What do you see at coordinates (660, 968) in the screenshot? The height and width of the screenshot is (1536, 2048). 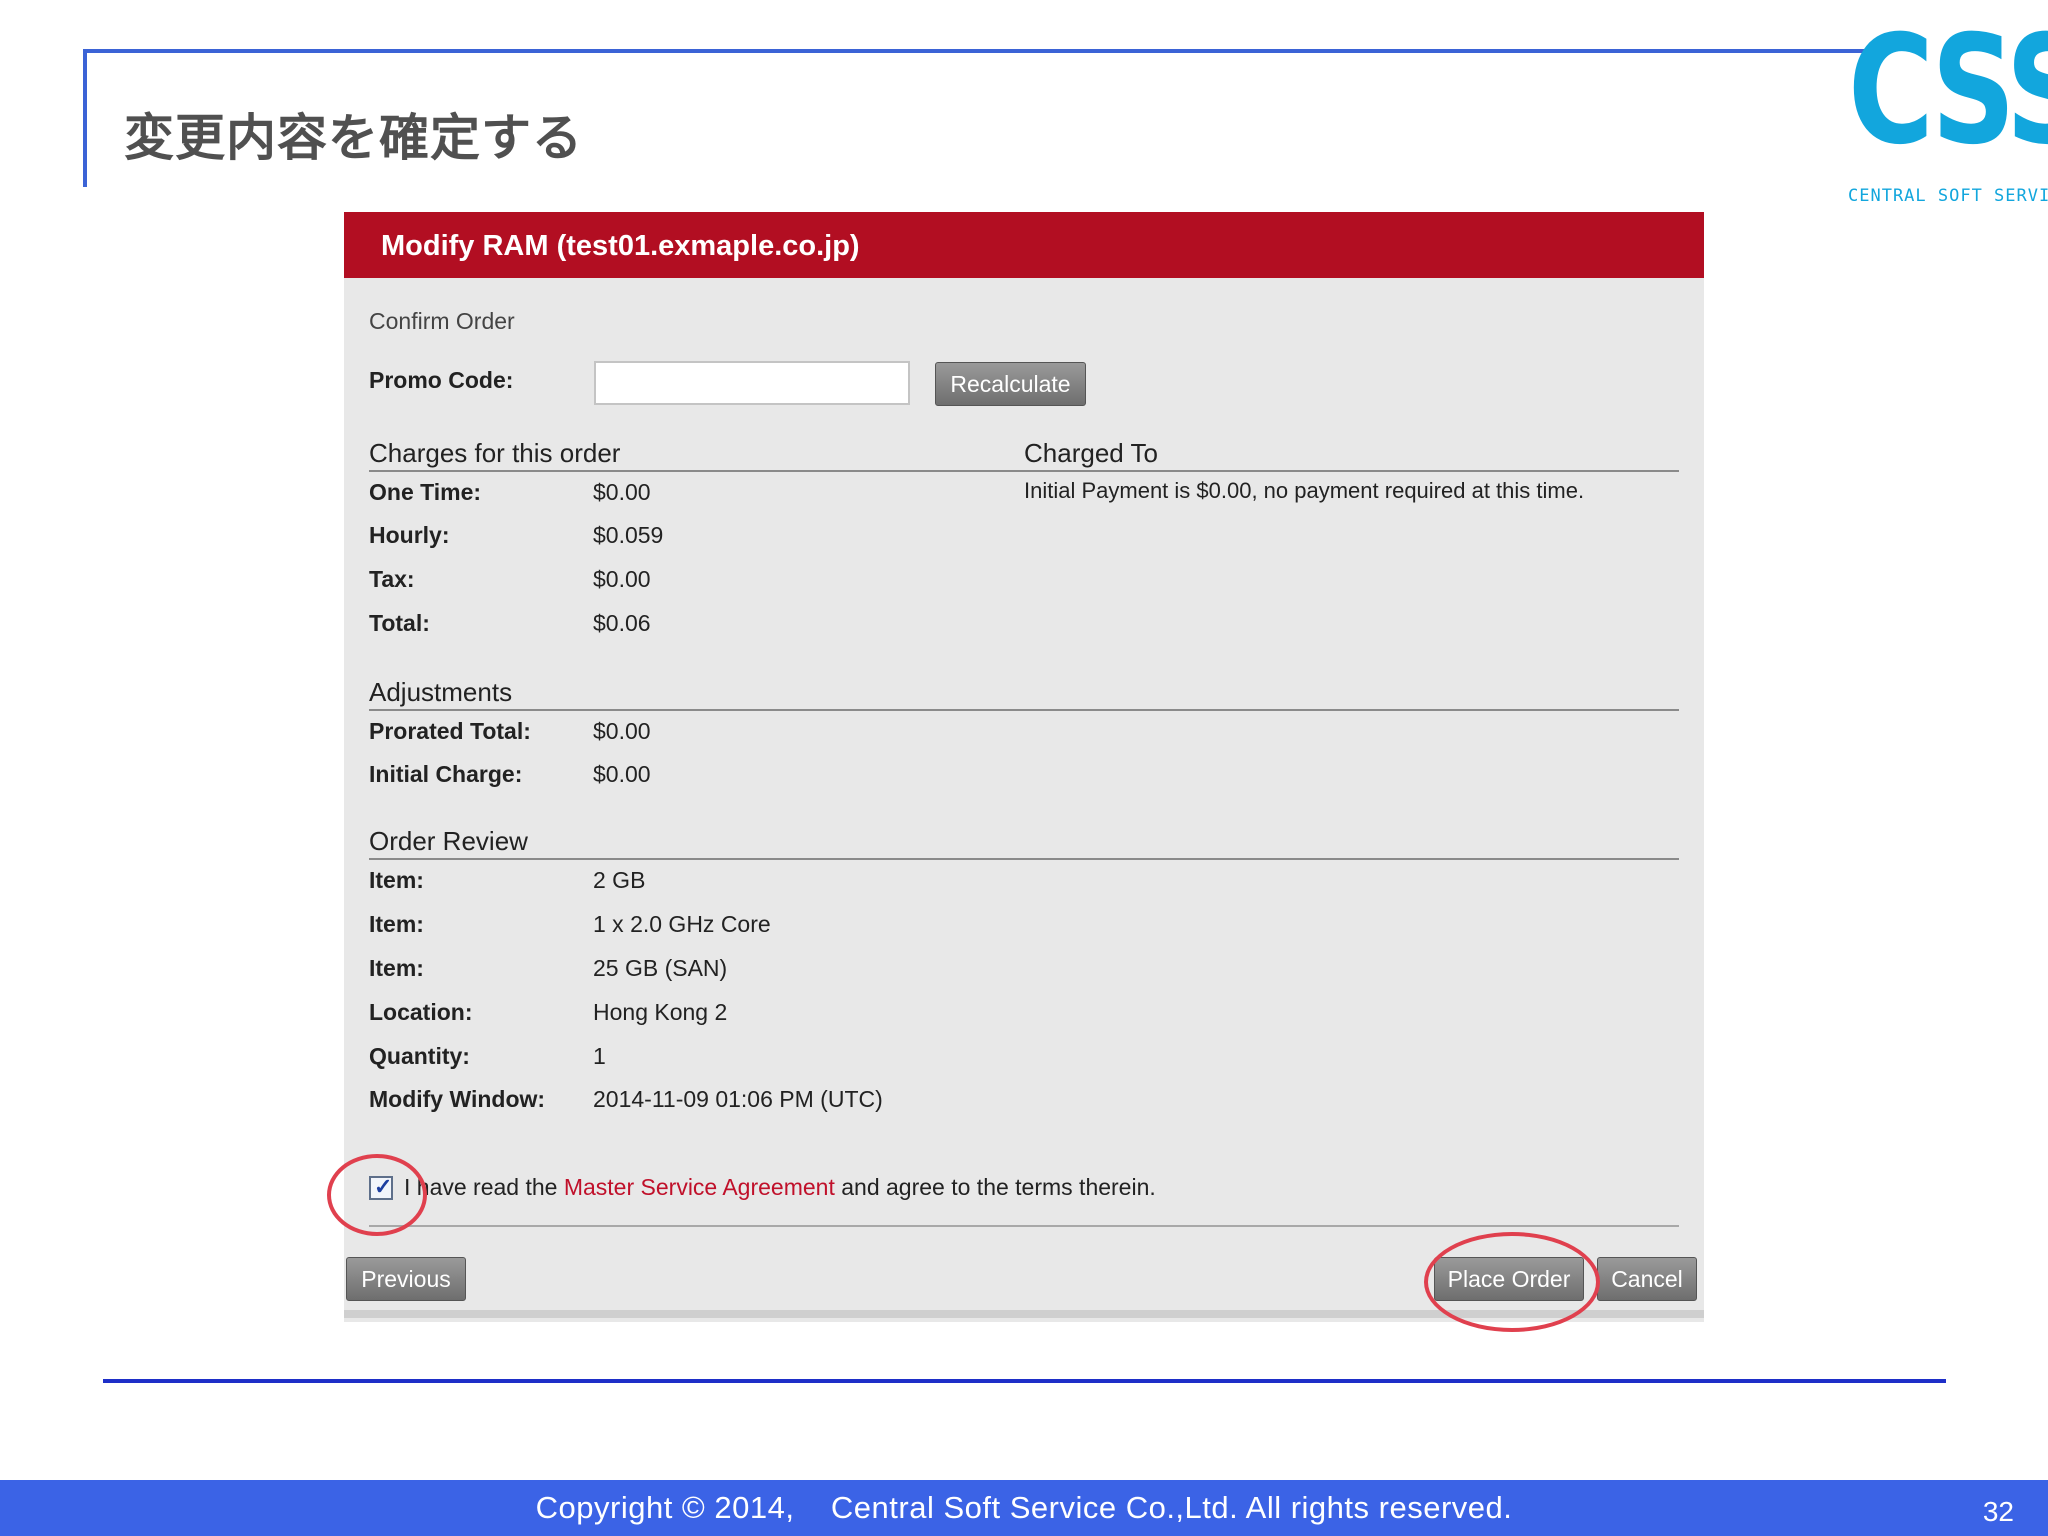 I see `review-row-value: 25 GB (SAN)` at bounding box center [660, 968].